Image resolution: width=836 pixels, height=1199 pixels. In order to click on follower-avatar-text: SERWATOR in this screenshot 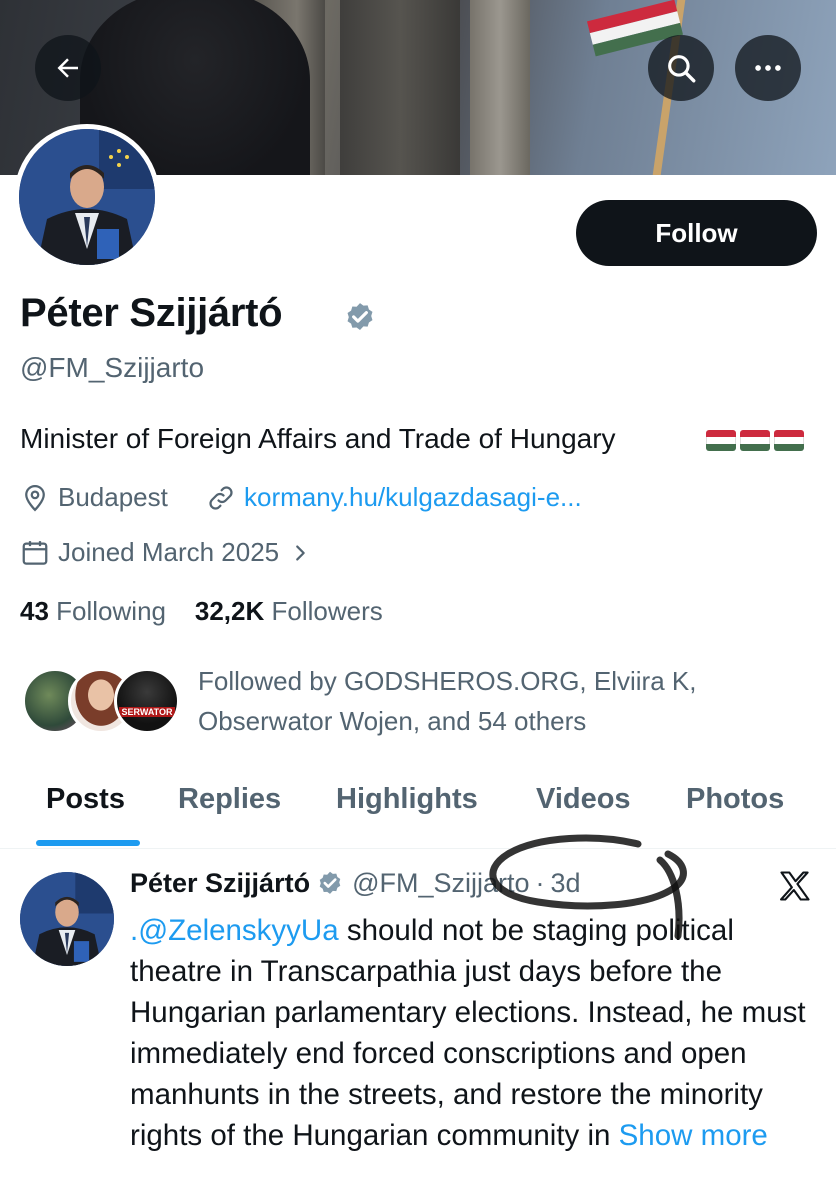, I will do `click(147, 712)`.